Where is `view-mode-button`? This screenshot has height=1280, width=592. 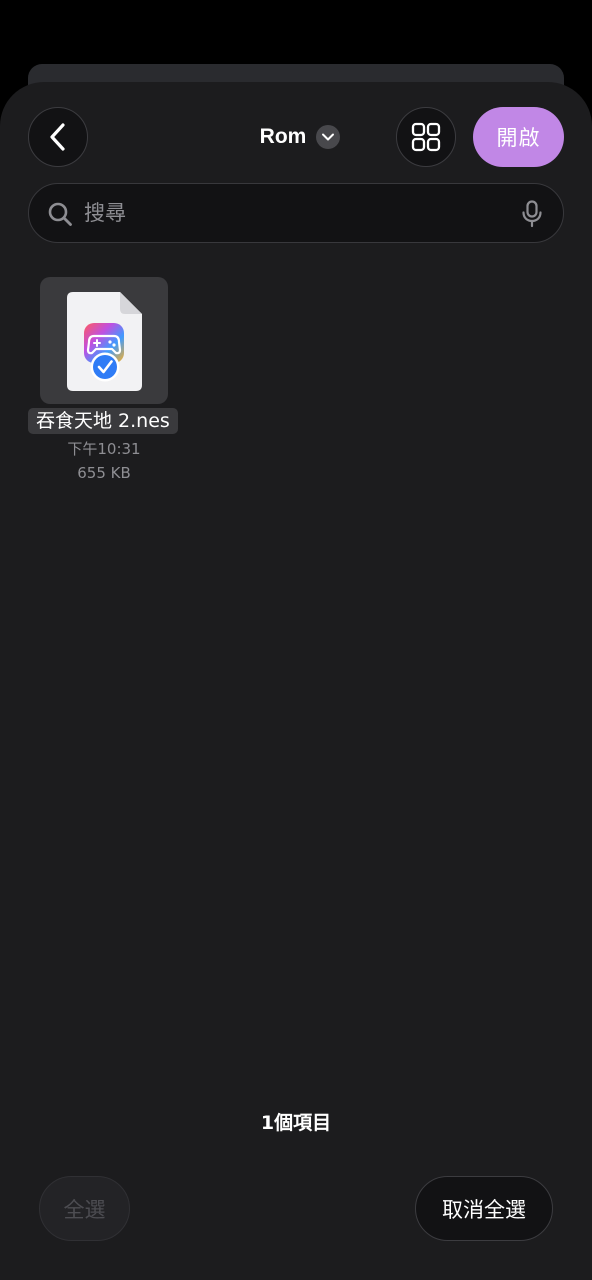
view-mode-button is located at coordinates (426, 137).